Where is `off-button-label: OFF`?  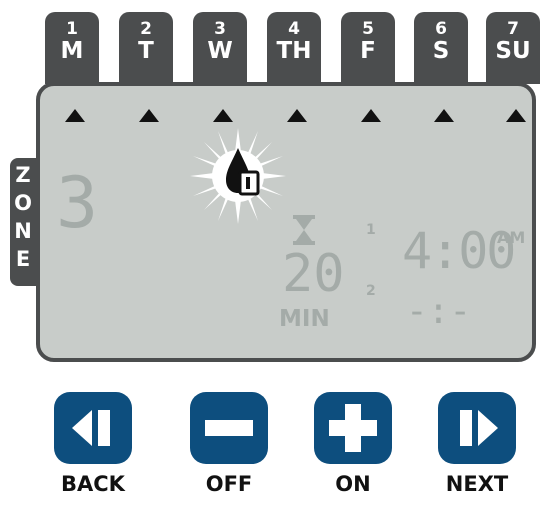 off-button-label: OFF is located at coordinates (229, 484).